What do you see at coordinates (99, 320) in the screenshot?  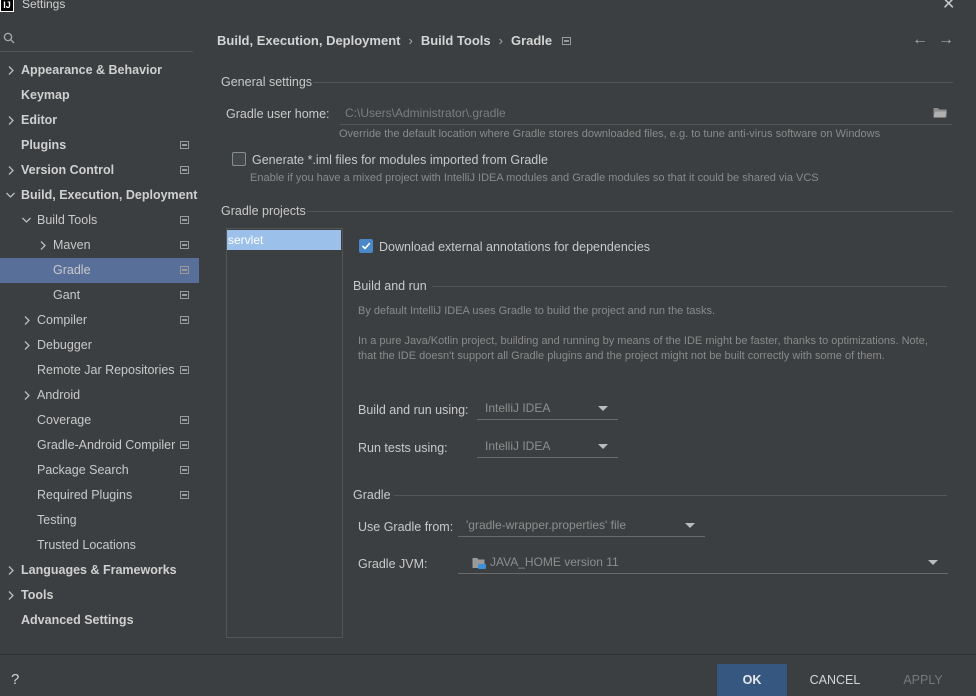 I see `sidebar-item-compiler: Compiler` at bounding box center [99, 320].